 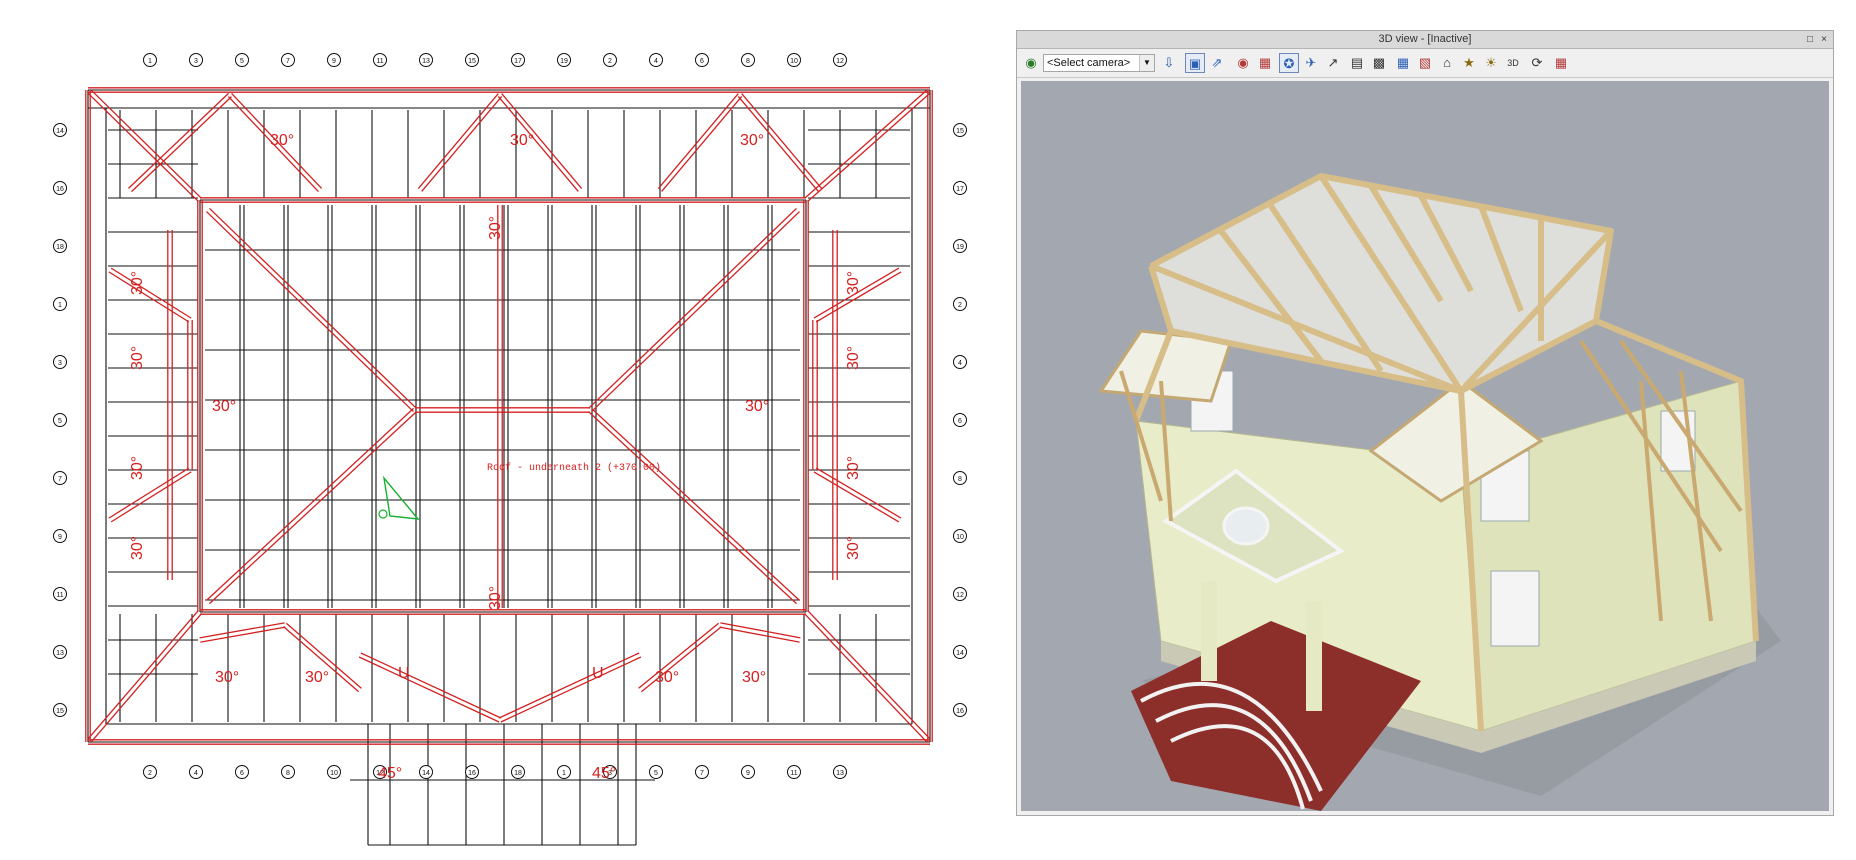 I want to click on tree-icon: ★, so click(x=1469, y=63).